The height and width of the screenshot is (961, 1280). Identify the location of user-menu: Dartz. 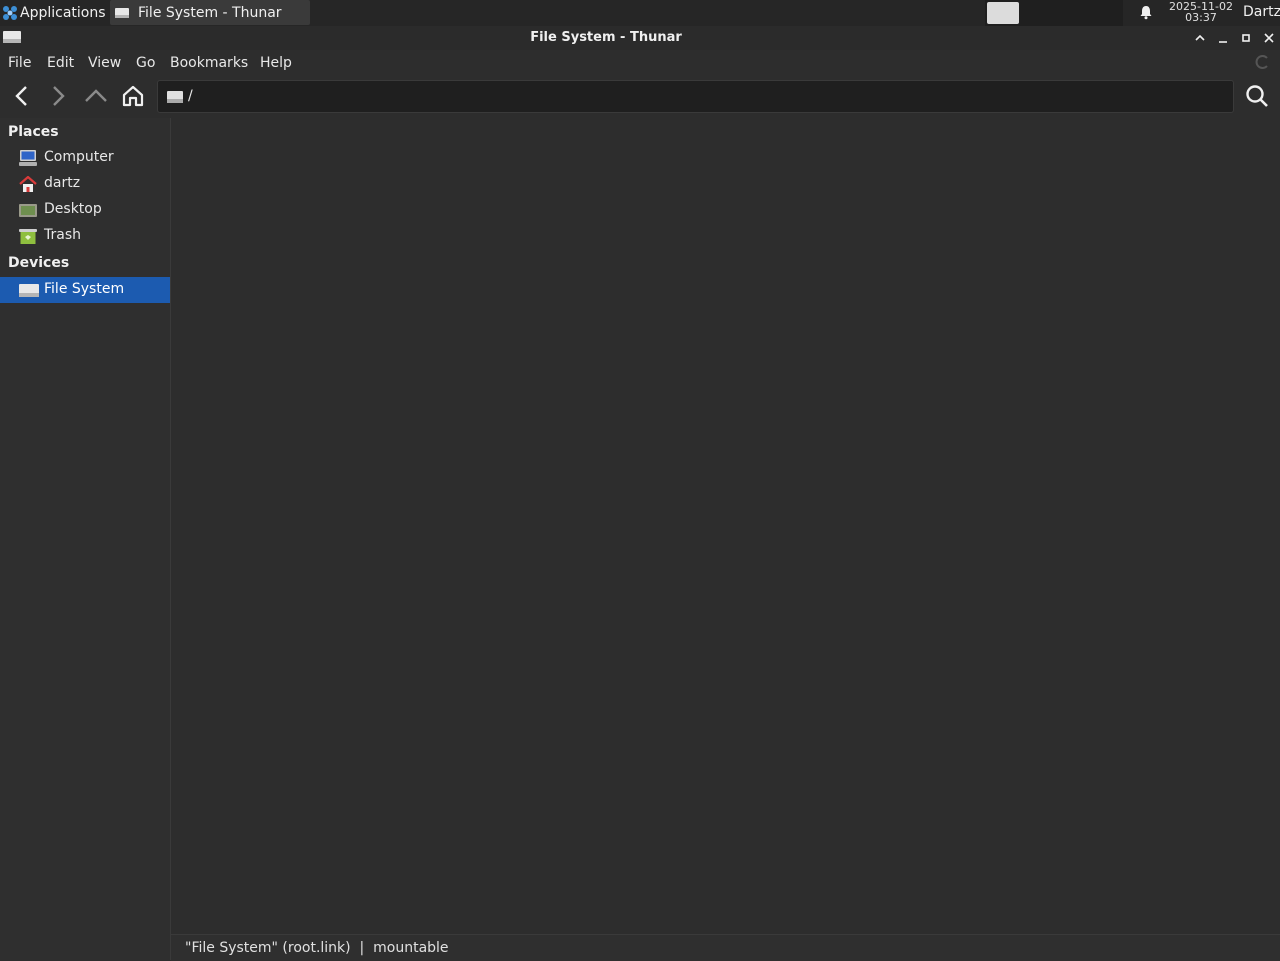
(1261, 12).